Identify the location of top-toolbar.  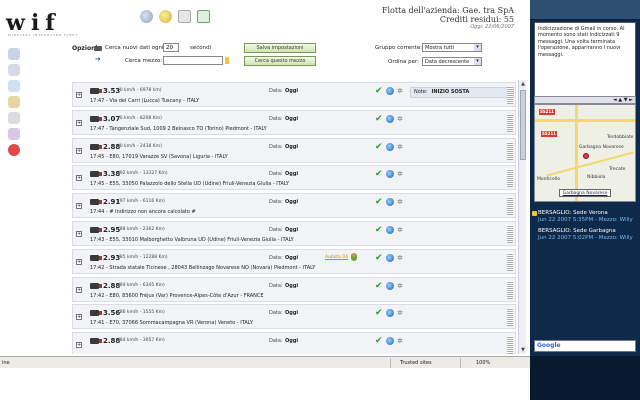
(175, 16).